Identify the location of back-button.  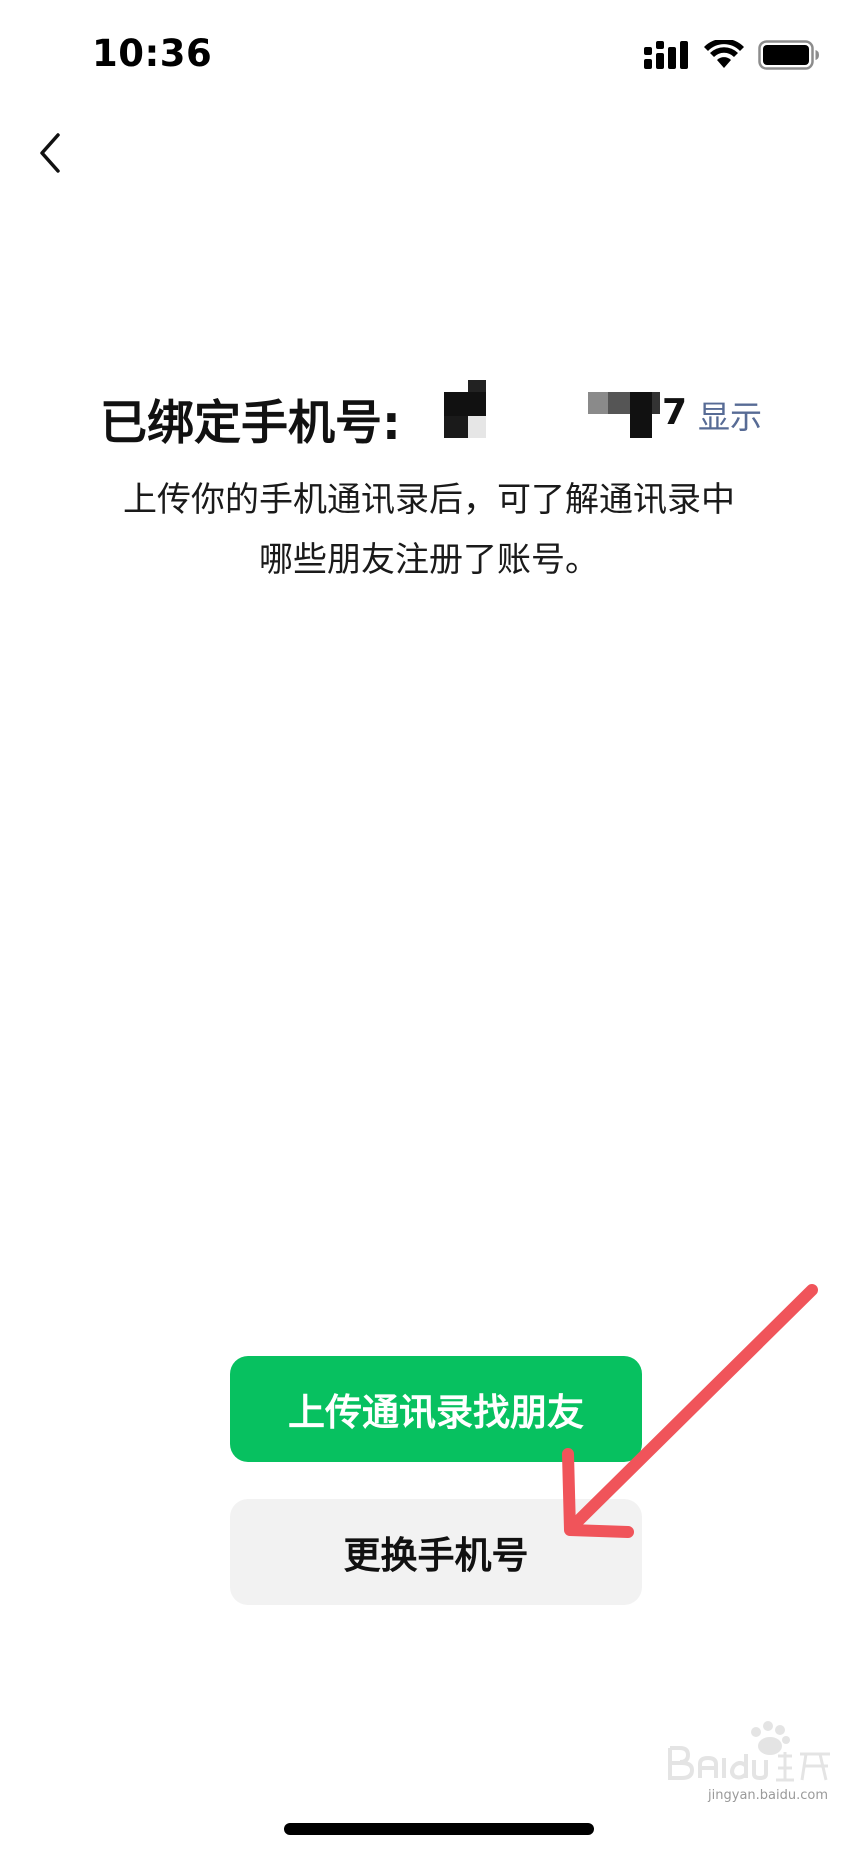
(50, 153).